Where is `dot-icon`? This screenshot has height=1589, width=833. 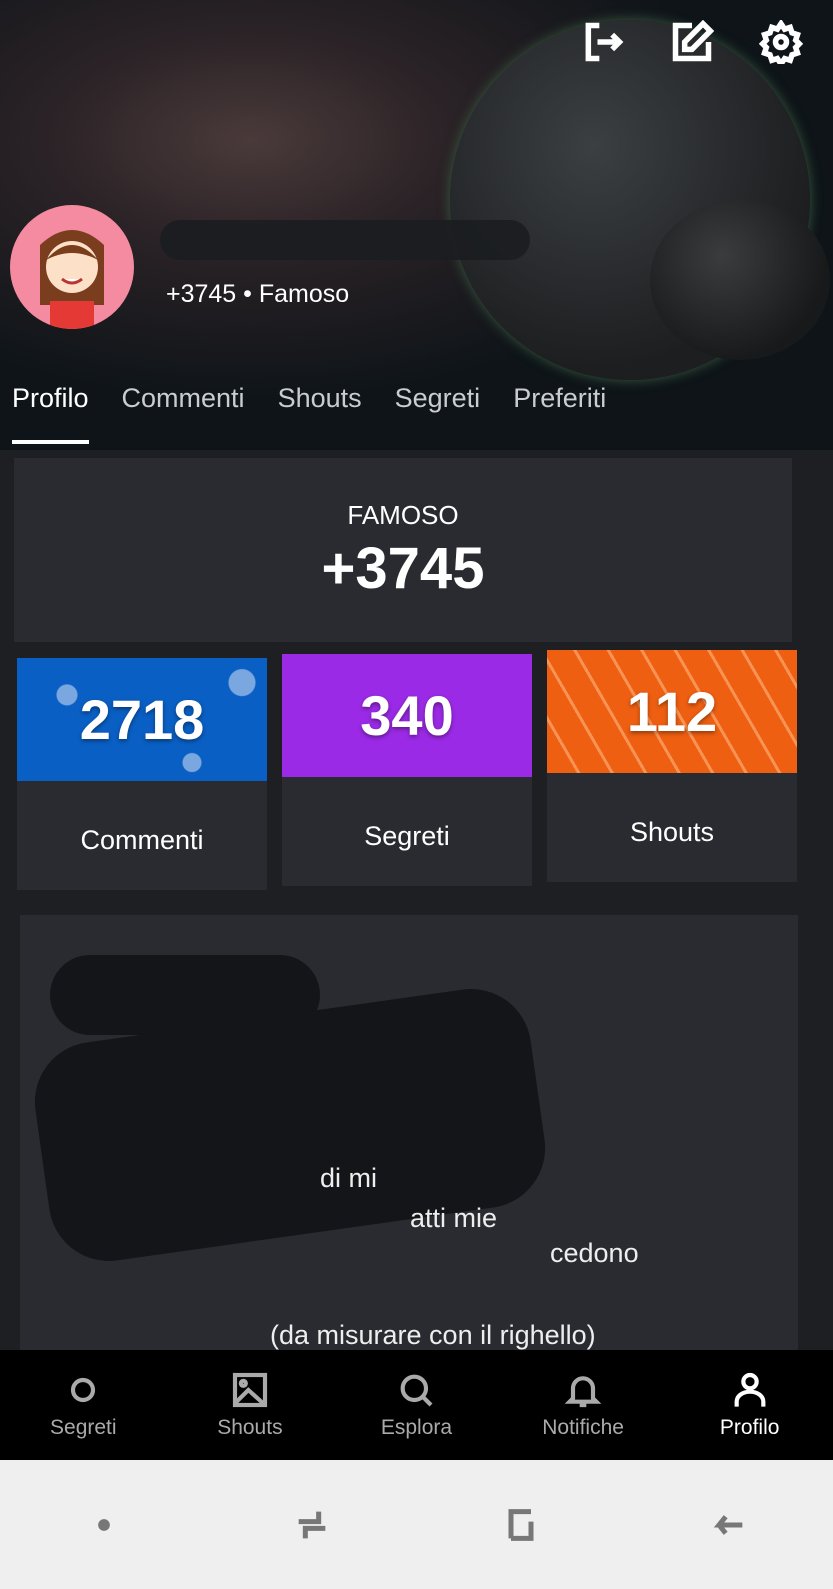 dot-icon is located at coordinates (104, 1525).